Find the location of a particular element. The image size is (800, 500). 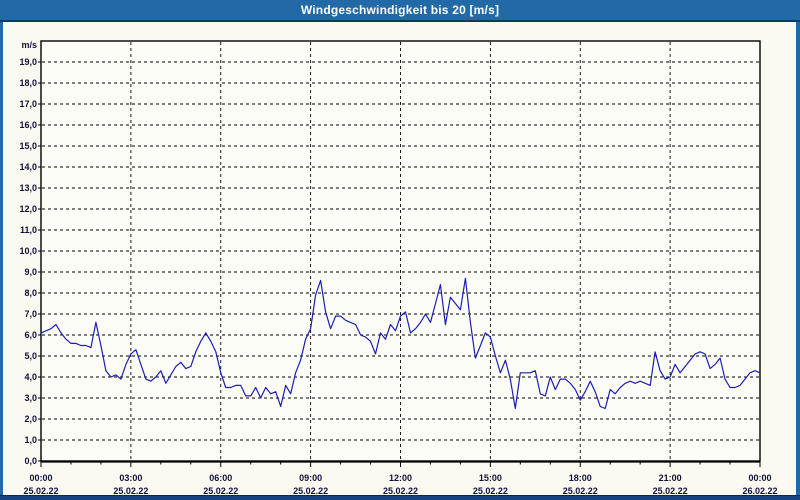

y-tick-label: 17,0 is located at coordinates (28, 104).